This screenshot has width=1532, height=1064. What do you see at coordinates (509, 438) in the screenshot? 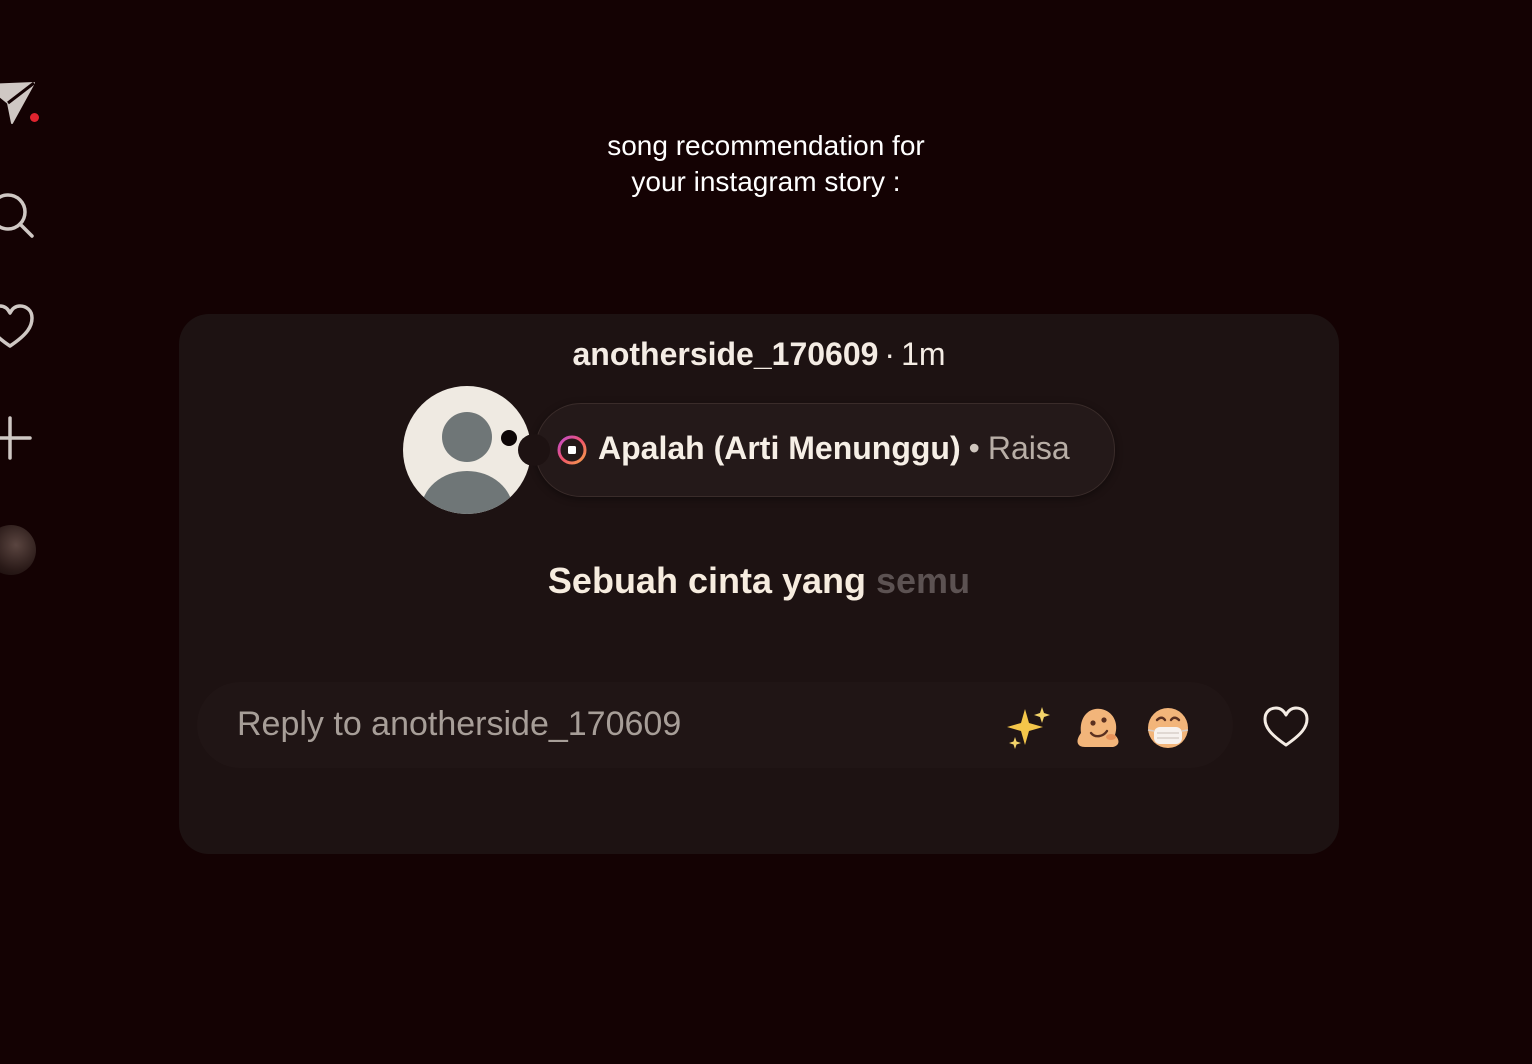
I see `avatar-connector-dot` at bounding box center [509, 438].